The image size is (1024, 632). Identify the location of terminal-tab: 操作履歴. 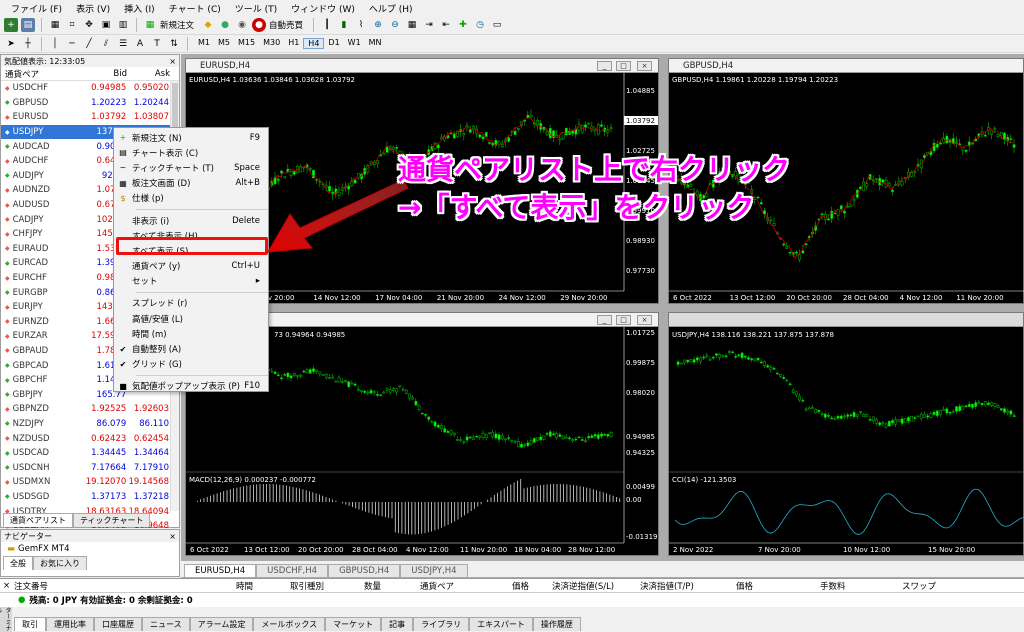
(556, 624).